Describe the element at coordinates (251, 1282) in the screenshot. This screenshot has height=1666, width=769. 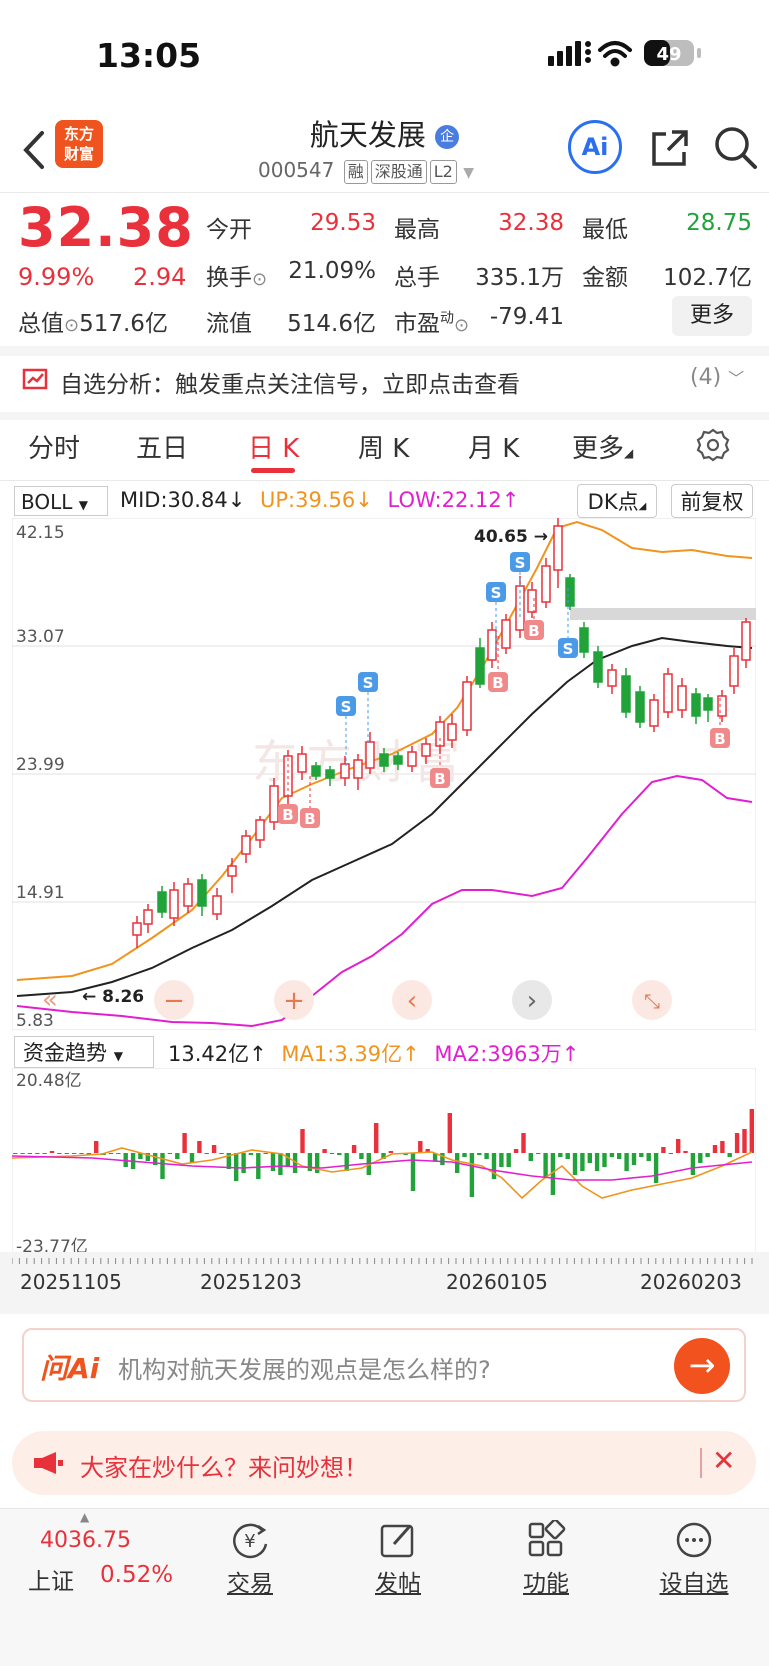
I see `date-label: 20251203` at that location.